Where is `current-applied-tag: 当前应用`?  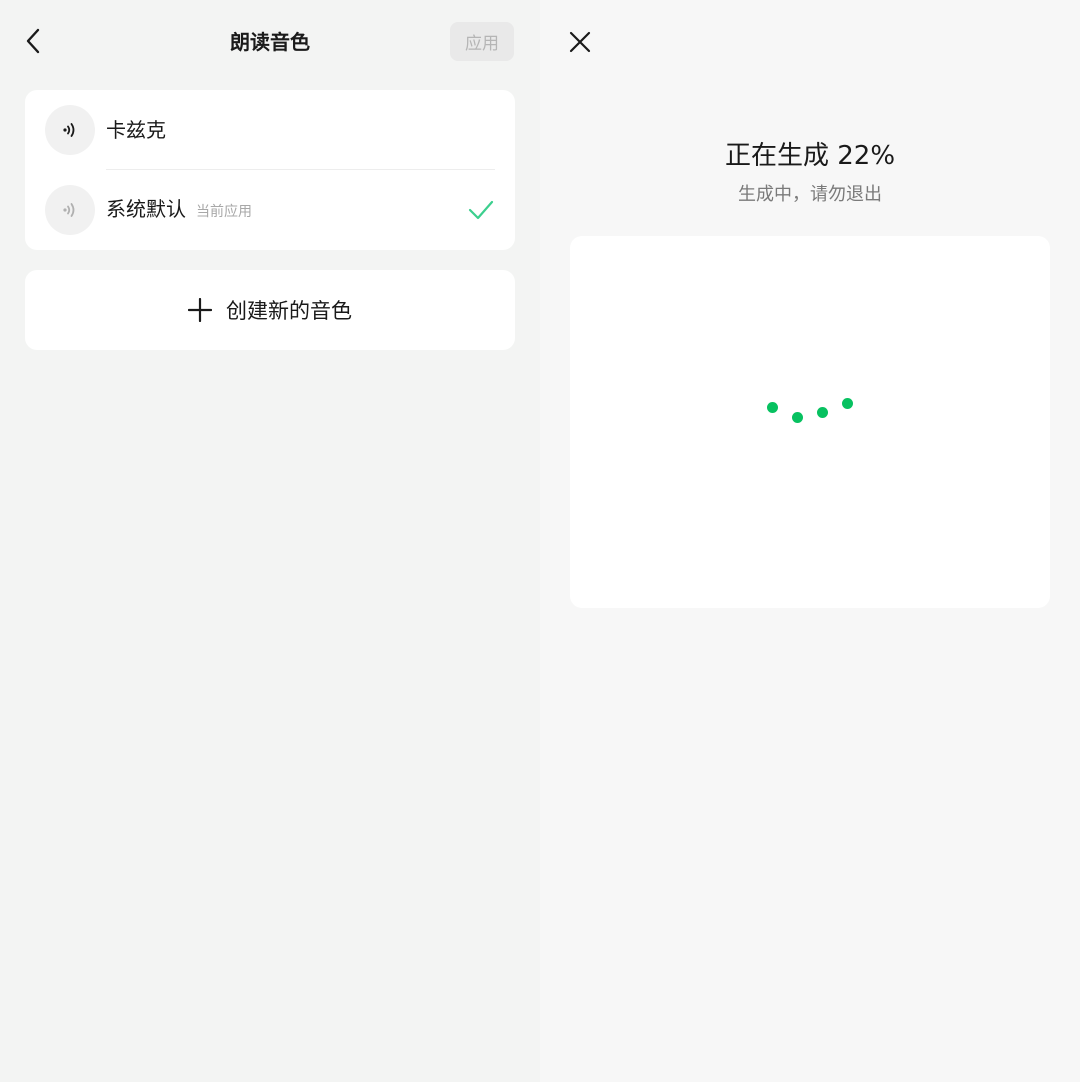
current-applied-tag: 当前应用 is located at coordinates (224, 211).